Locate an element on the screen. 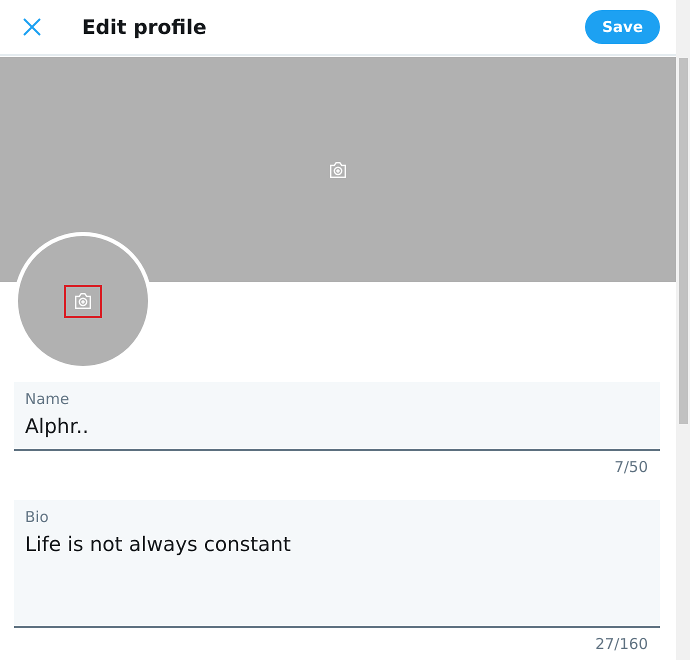  character-counter: 7/50 is located at coordinates (631, 467).